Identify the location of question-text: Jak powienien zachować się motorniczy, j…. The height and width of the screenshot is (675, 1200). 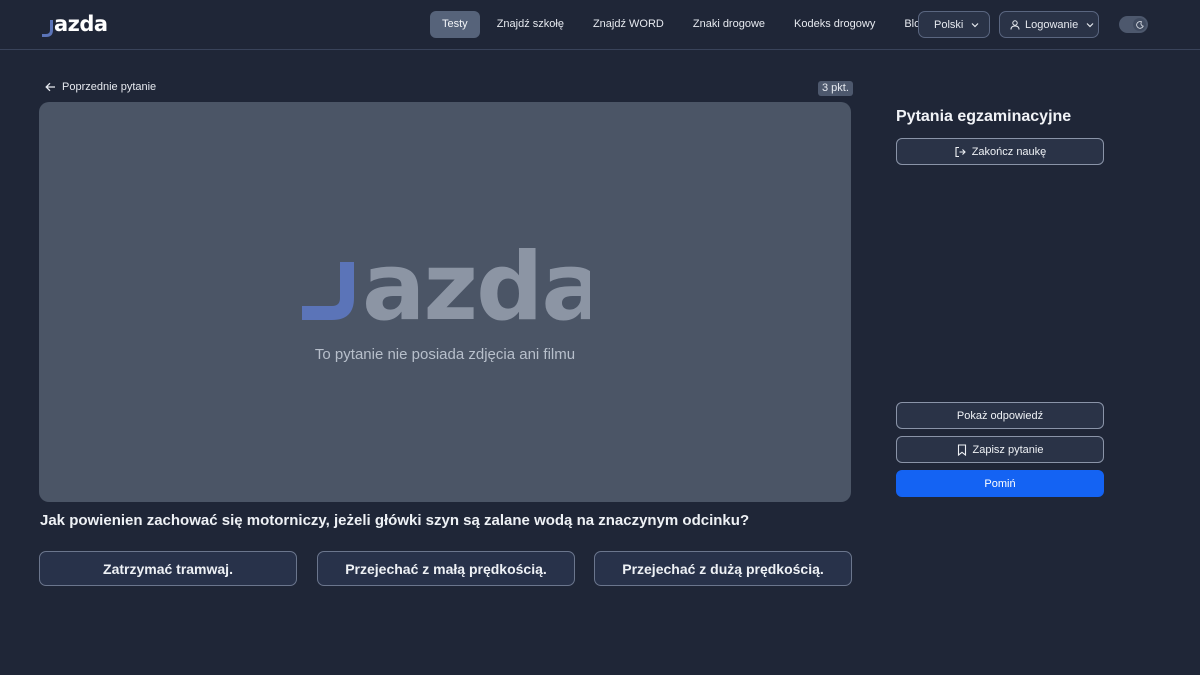
(395, 520).